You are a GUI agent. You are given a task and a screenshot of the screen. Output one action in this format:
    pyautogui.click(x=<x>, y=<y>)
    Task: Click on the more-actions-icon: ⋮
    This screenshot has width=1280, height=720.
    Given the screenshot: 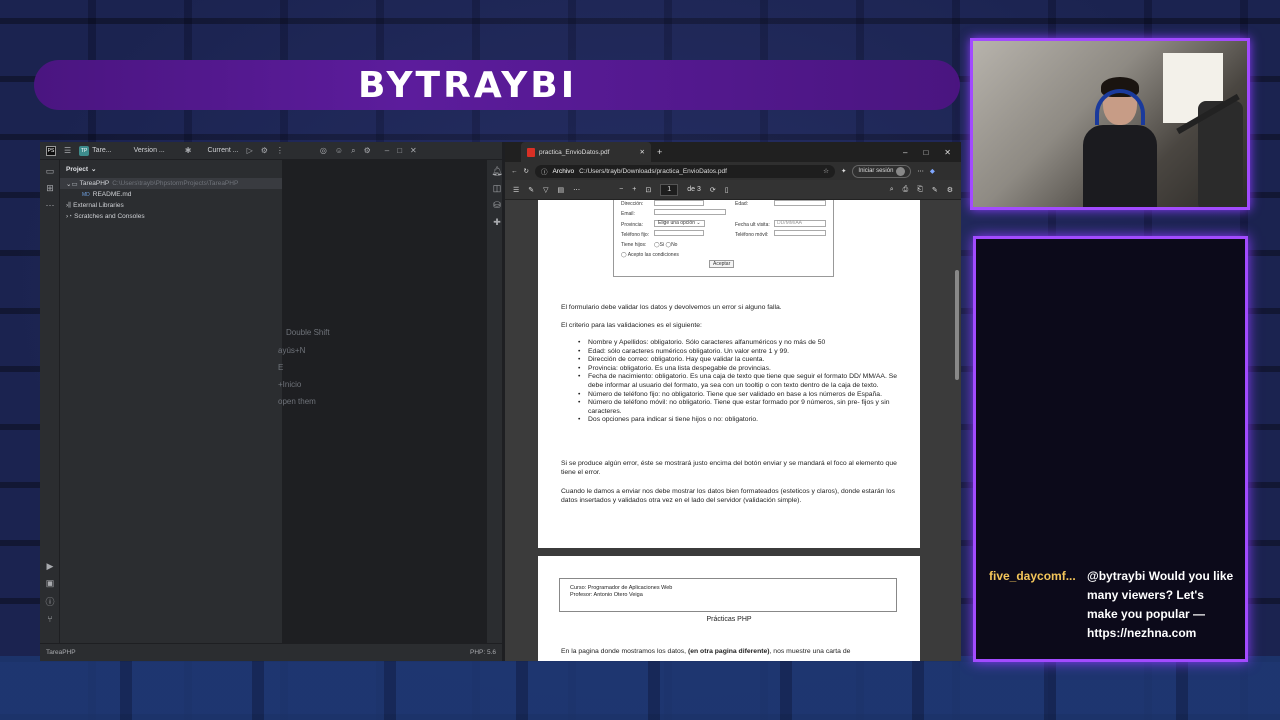 What is the action you would take?
    pyautogui.click(x=280, y=150)
    